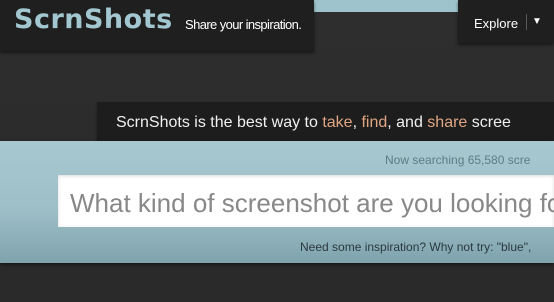 Image resolution: width=554 pixels, height=302 pixels. What do you see at coordinates (219, 122) in the screenshot?
I see `pitch-prefix: ScrnShots is the best way to` at bounding box center [219, 122].